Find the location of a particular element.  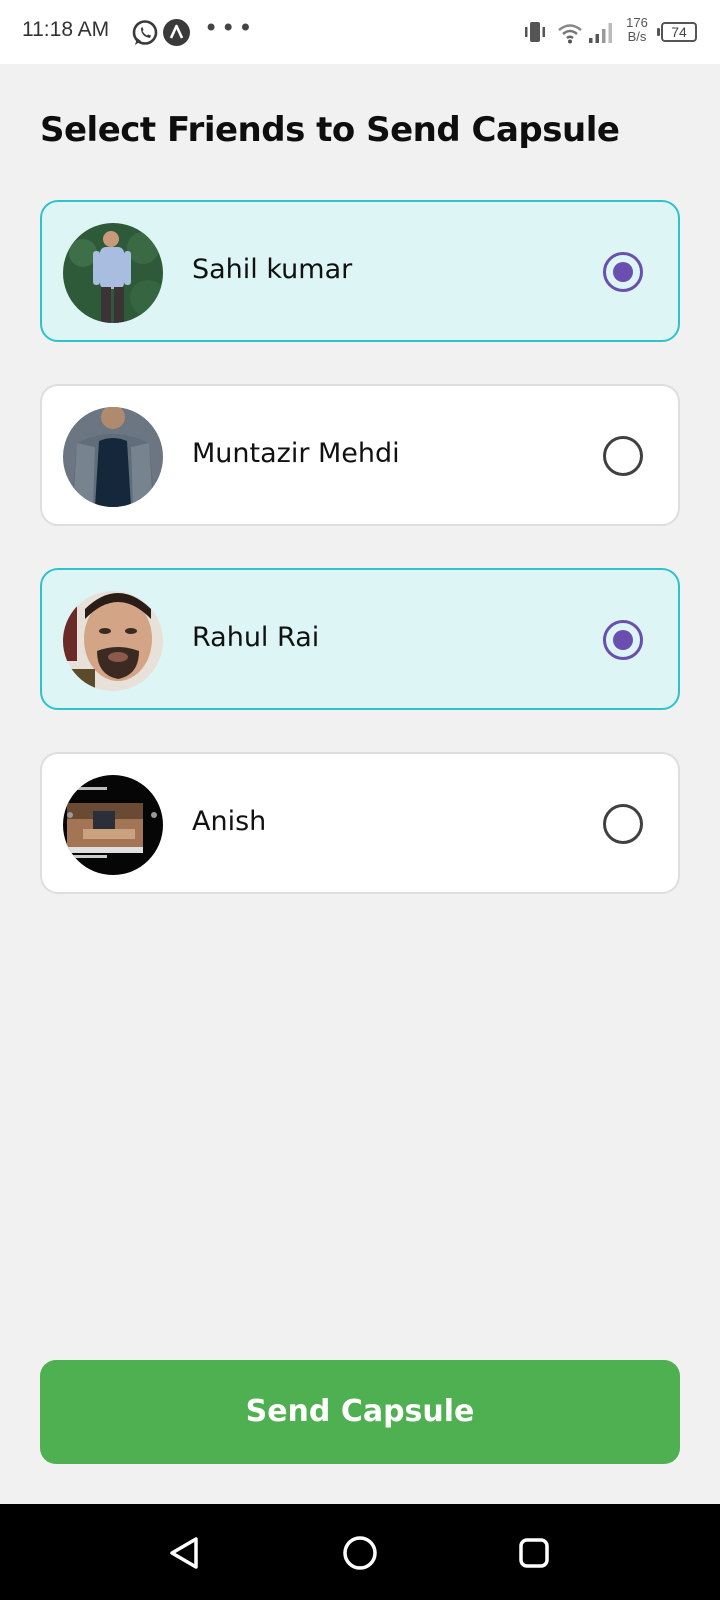

send-capsule-button: Send Capsule is located at coordinates (360, 1412).